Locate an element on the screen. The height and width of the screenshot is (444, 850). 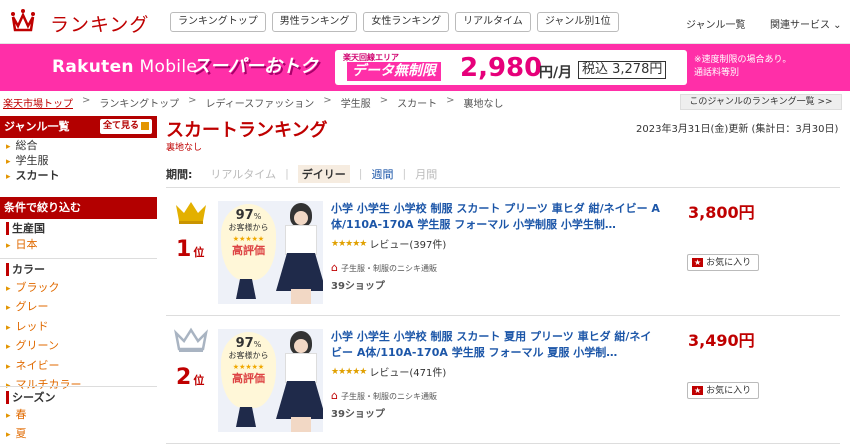
gold-crown-icon is located at coordinates (191, 213).